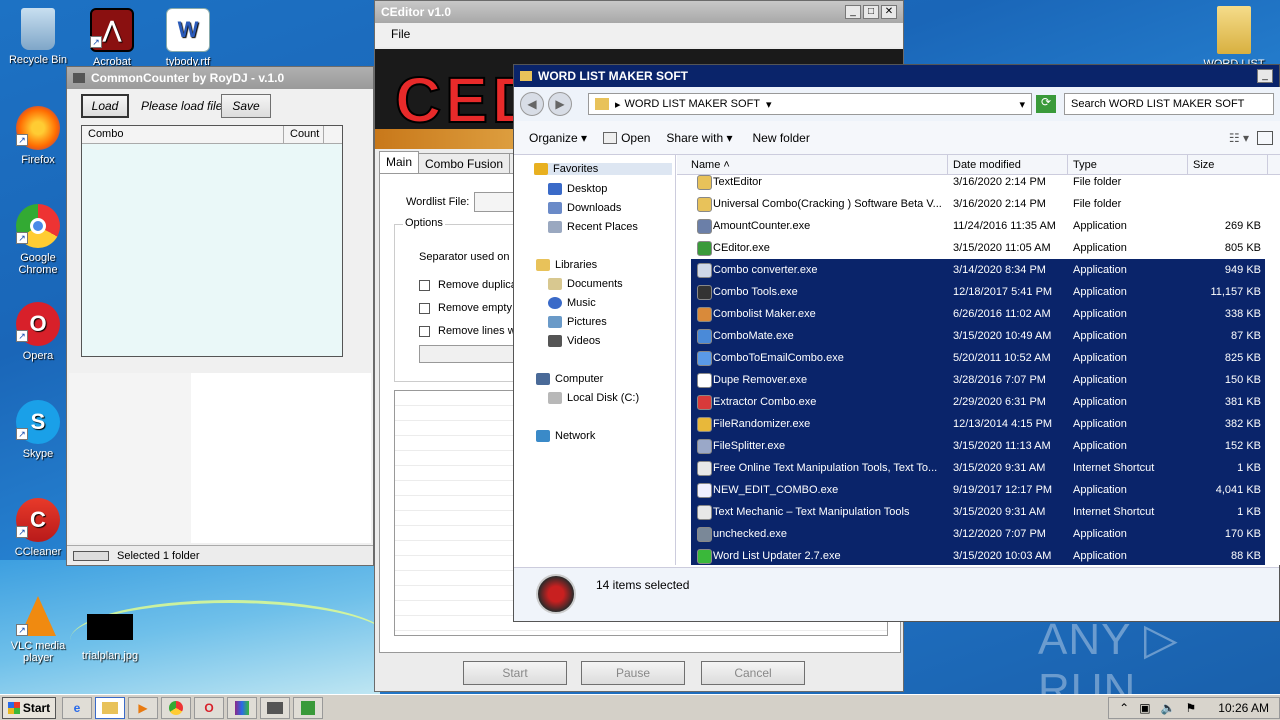 This screenshot has width=1280, height=720. Describe the element at coordinates (1168, 708) in the screenshot. I see `volume-icon: 🔈` at that location.